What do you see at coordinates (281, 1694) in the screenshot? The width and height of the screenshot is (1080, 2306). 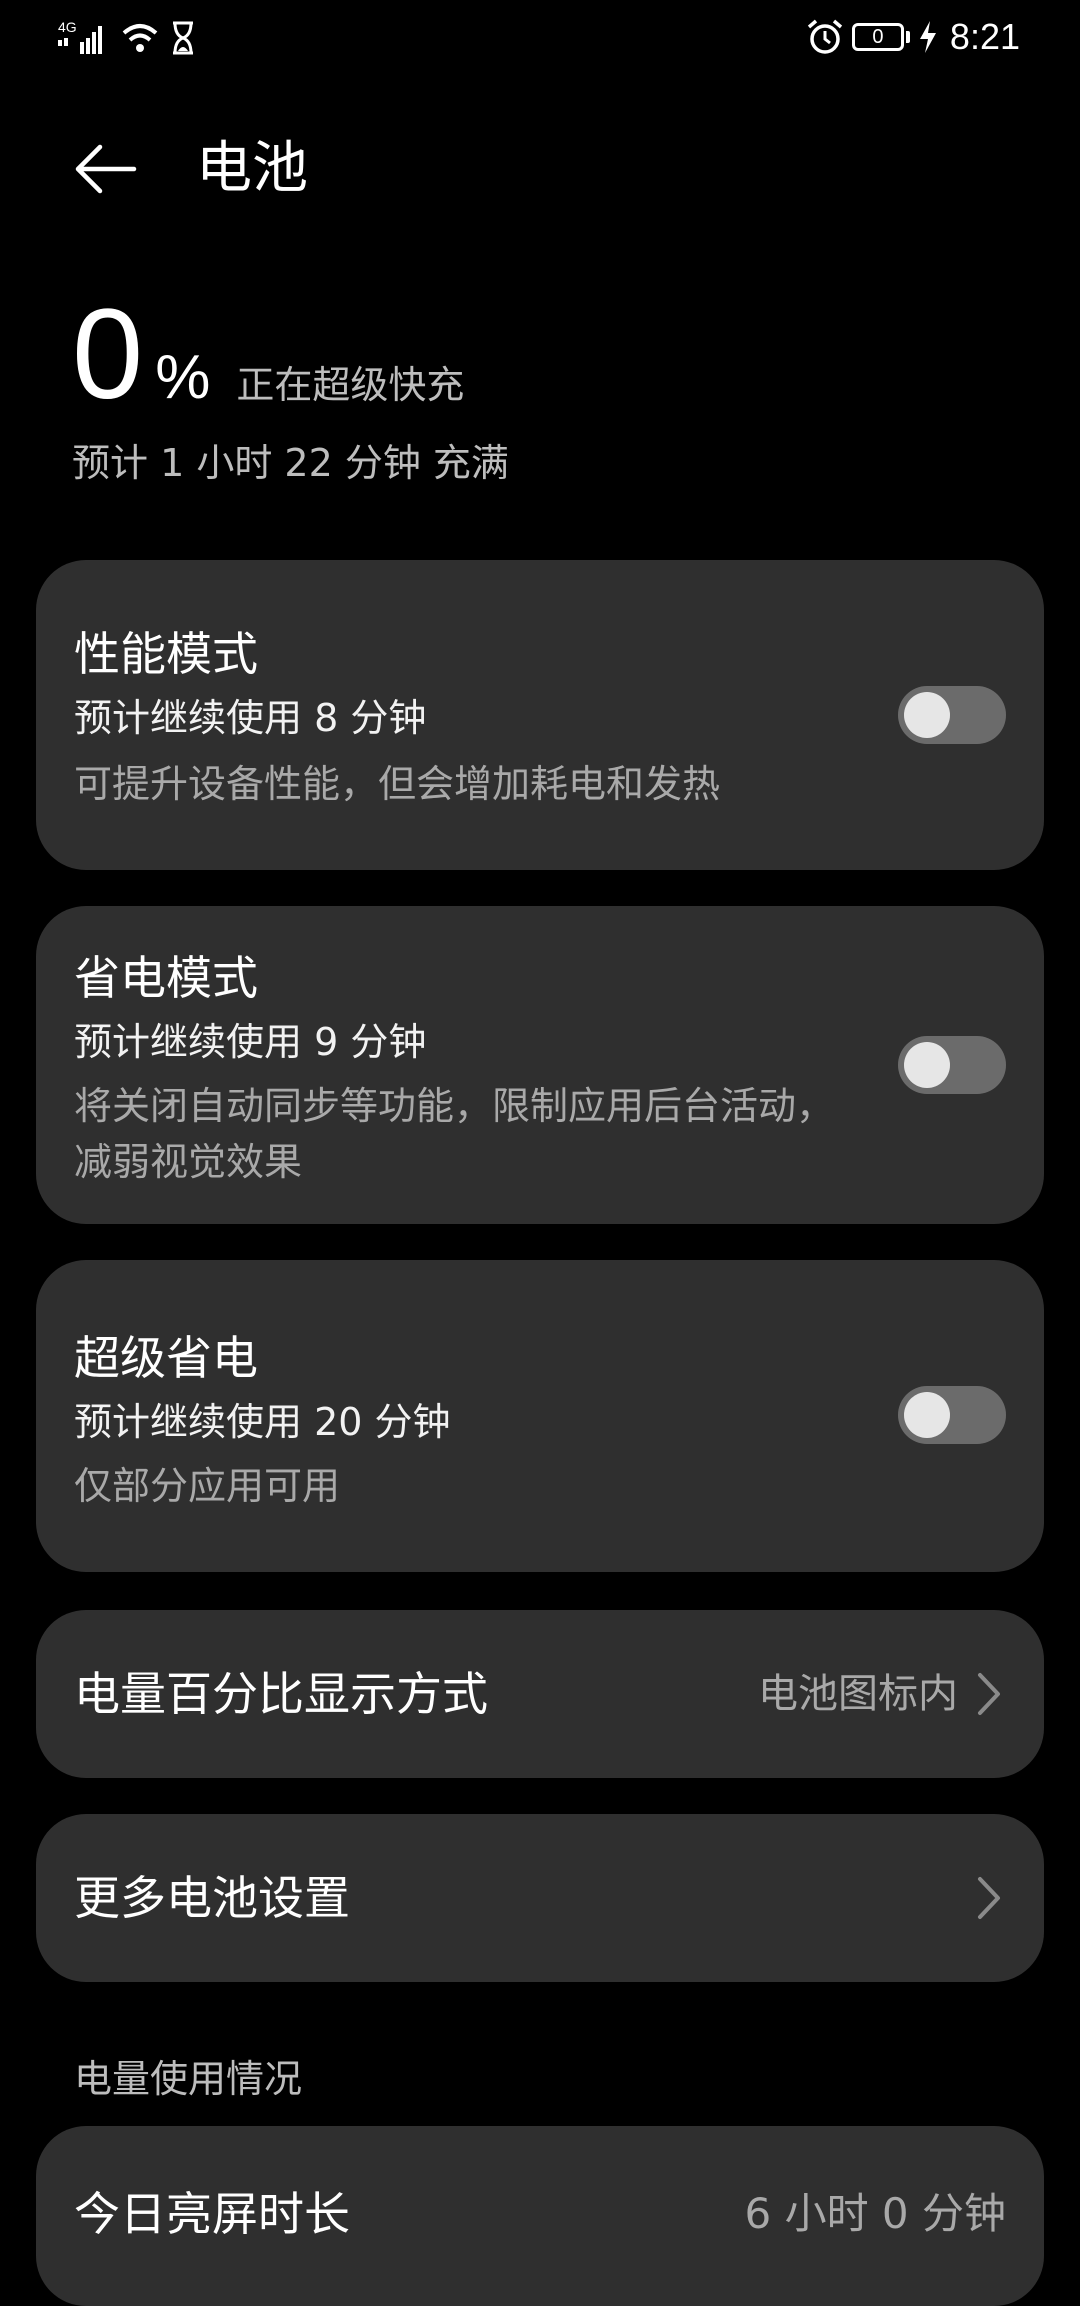 I see `battery-percentage-display-label: 电量百分比显示方式` at bounding box center [281, 1694].